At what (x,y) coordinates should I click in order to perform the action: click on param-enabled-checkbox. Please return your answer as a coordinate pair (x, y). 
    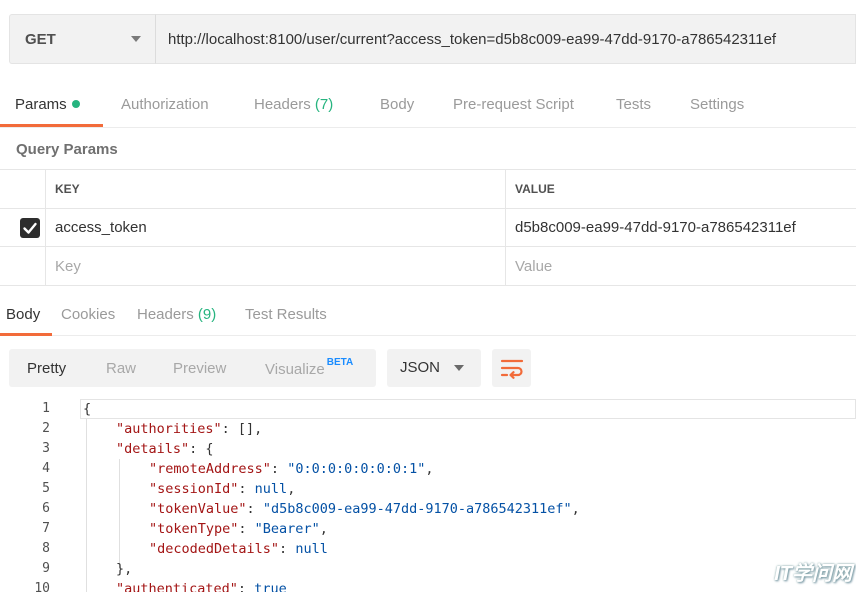
    Looking at the image, I should click on (30, 228).